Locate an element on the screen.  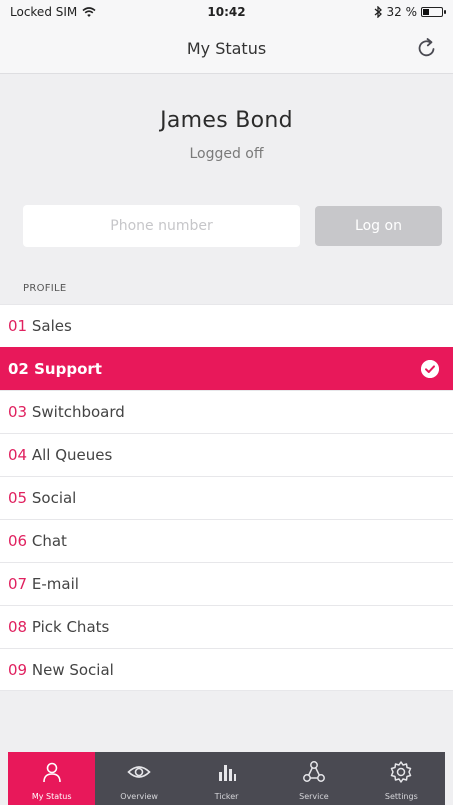
tab-label: Service is located at coordinates (314, 796).